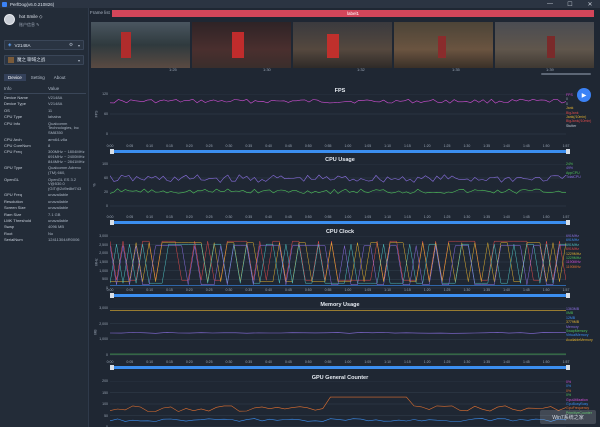  I want to click on info-key: Screen Size, so click(15, 208).